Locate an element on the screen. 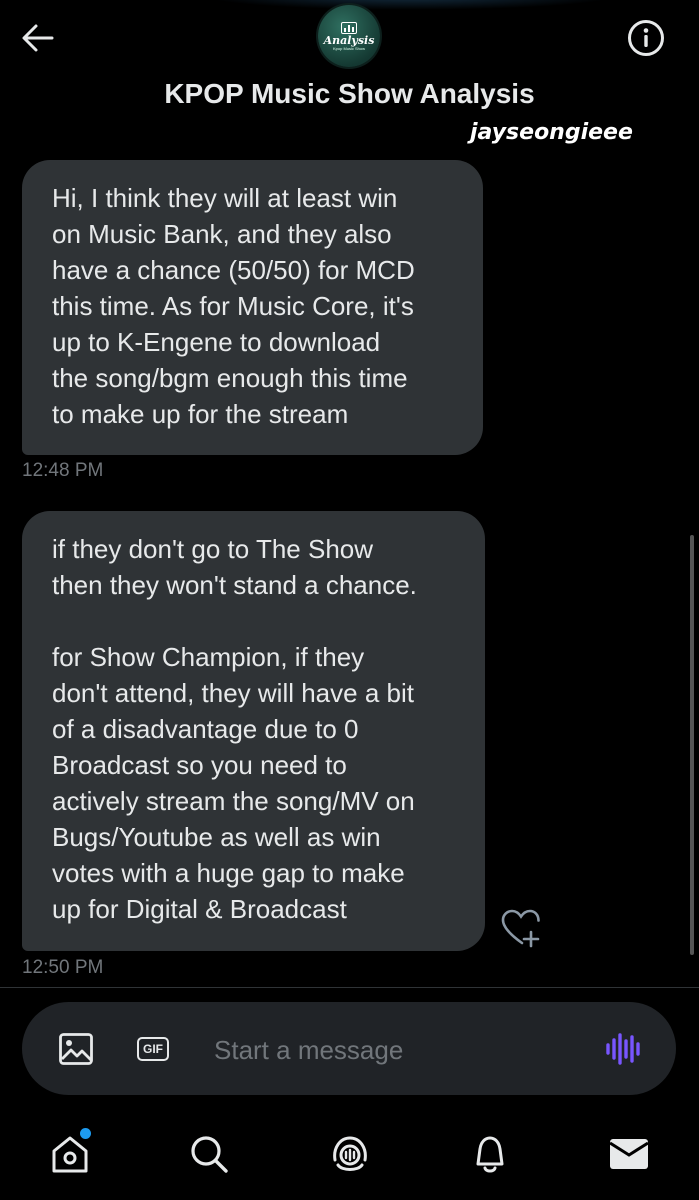  bell-icon is located at coordinates (490, 1154).